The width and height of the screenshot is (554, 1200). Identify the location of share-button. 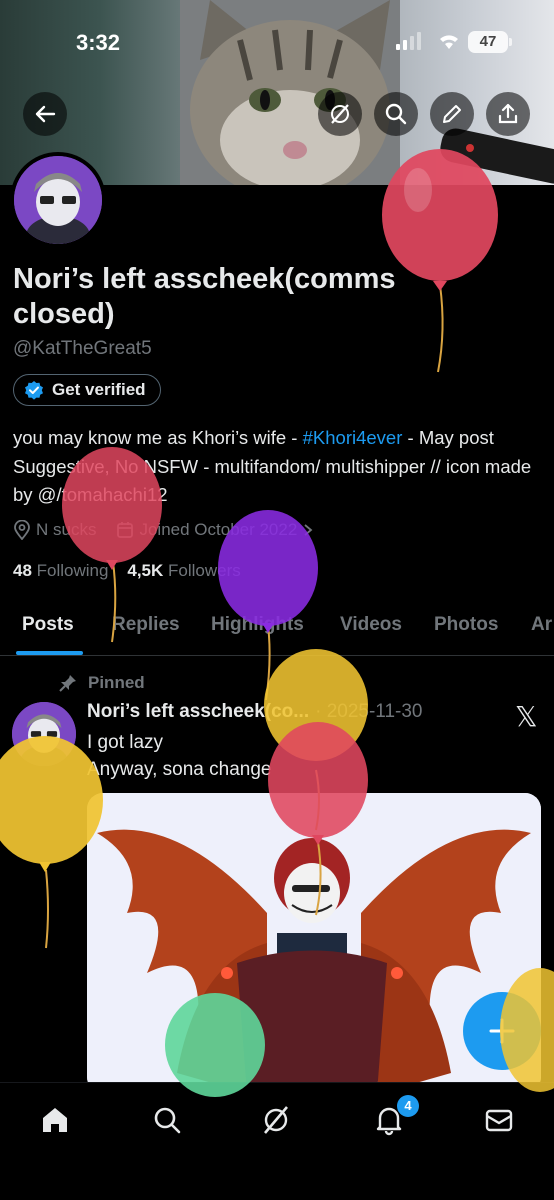
(508, 114).